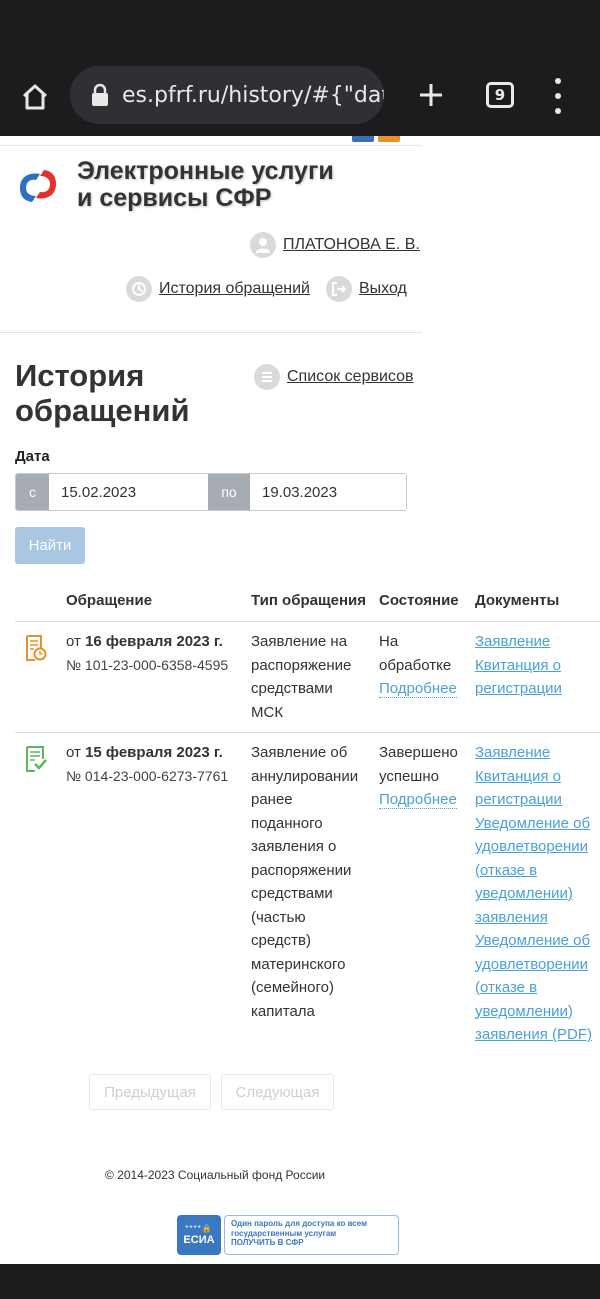  What do you see at coordinates (36, 759) in the screenshot?
I see `document-check-icon` at bounding box center [36, 759].